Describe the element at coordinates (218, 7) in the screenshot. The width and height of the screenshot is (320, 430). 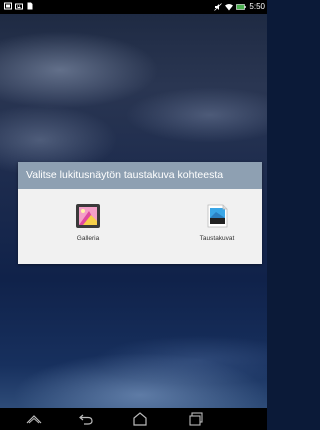
I see `no-sound-icon` at that location.